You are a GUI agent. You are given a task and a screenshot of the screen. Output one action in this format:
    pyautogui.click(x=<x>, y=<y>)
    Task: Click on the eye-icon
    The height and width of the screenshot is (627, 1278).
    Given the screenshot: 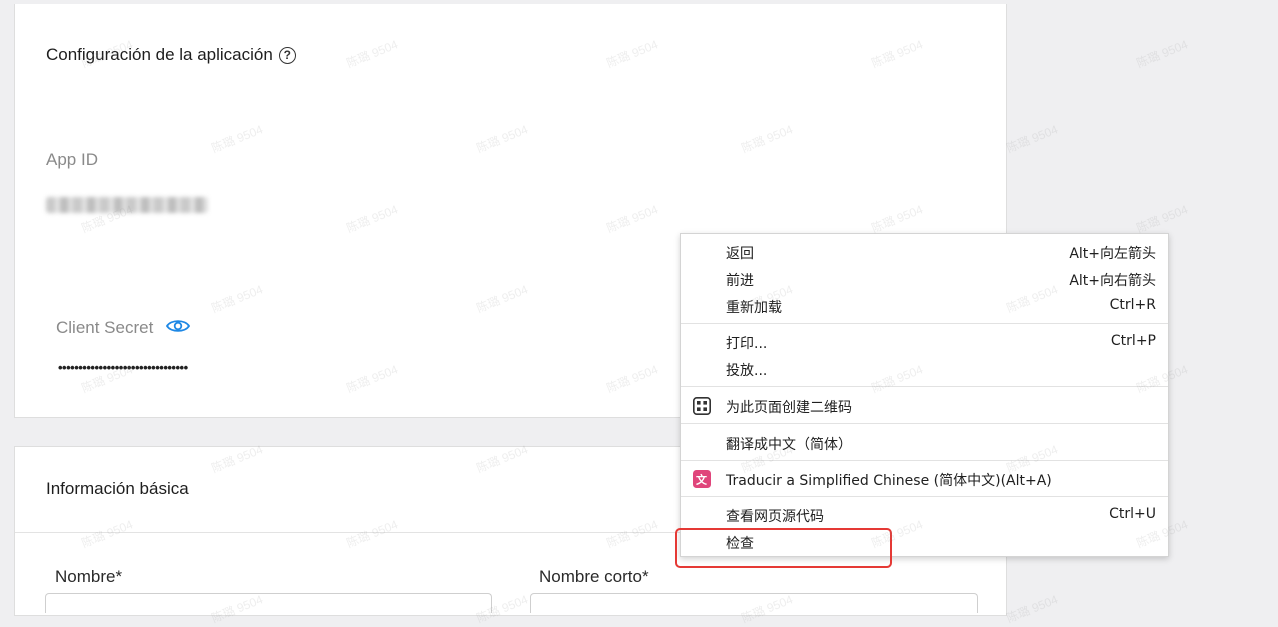 What is the action you would take?
    pyautogui.click(x=178, y=328)
    